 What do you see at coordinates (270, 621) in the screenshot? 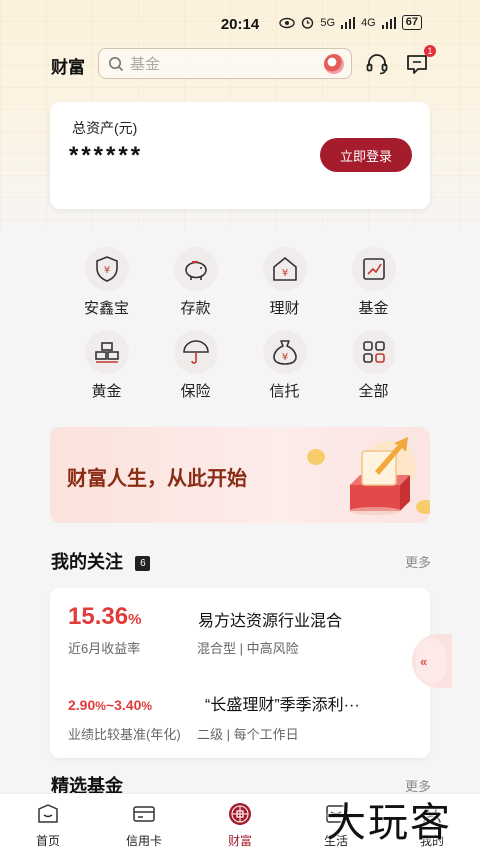
I see `fund-name: 易方达资源行业混合` at bounding box center [270, 621].